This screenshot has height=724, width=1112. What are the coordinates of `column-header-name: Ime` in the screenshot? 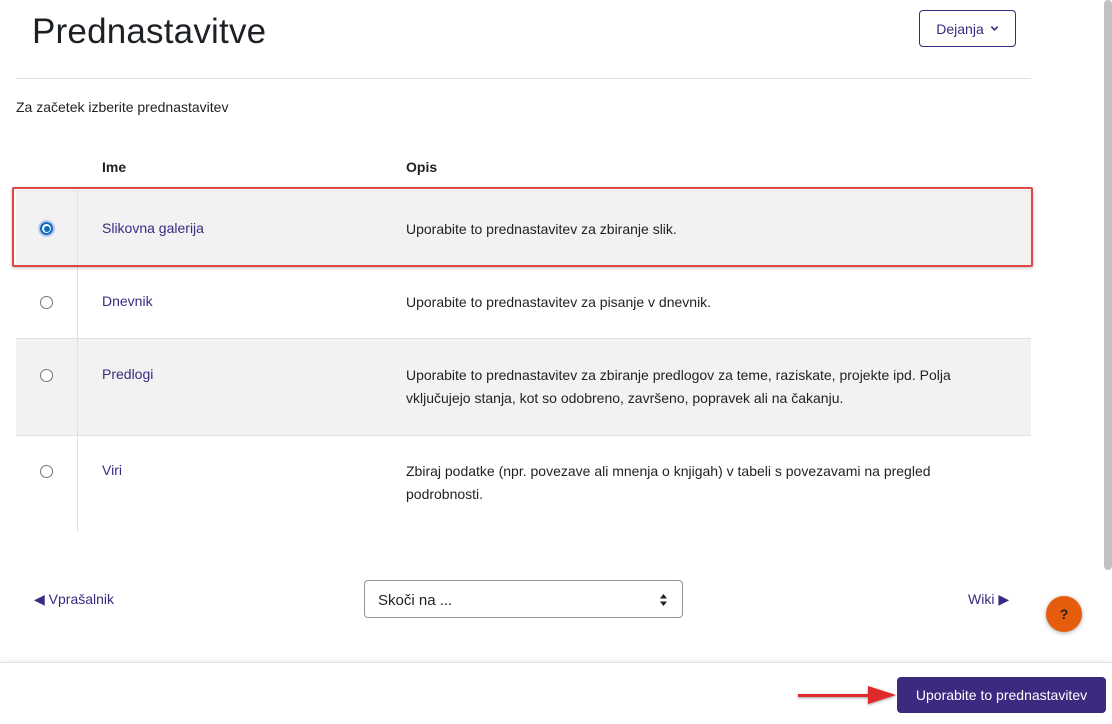 It's located at (114, 167).